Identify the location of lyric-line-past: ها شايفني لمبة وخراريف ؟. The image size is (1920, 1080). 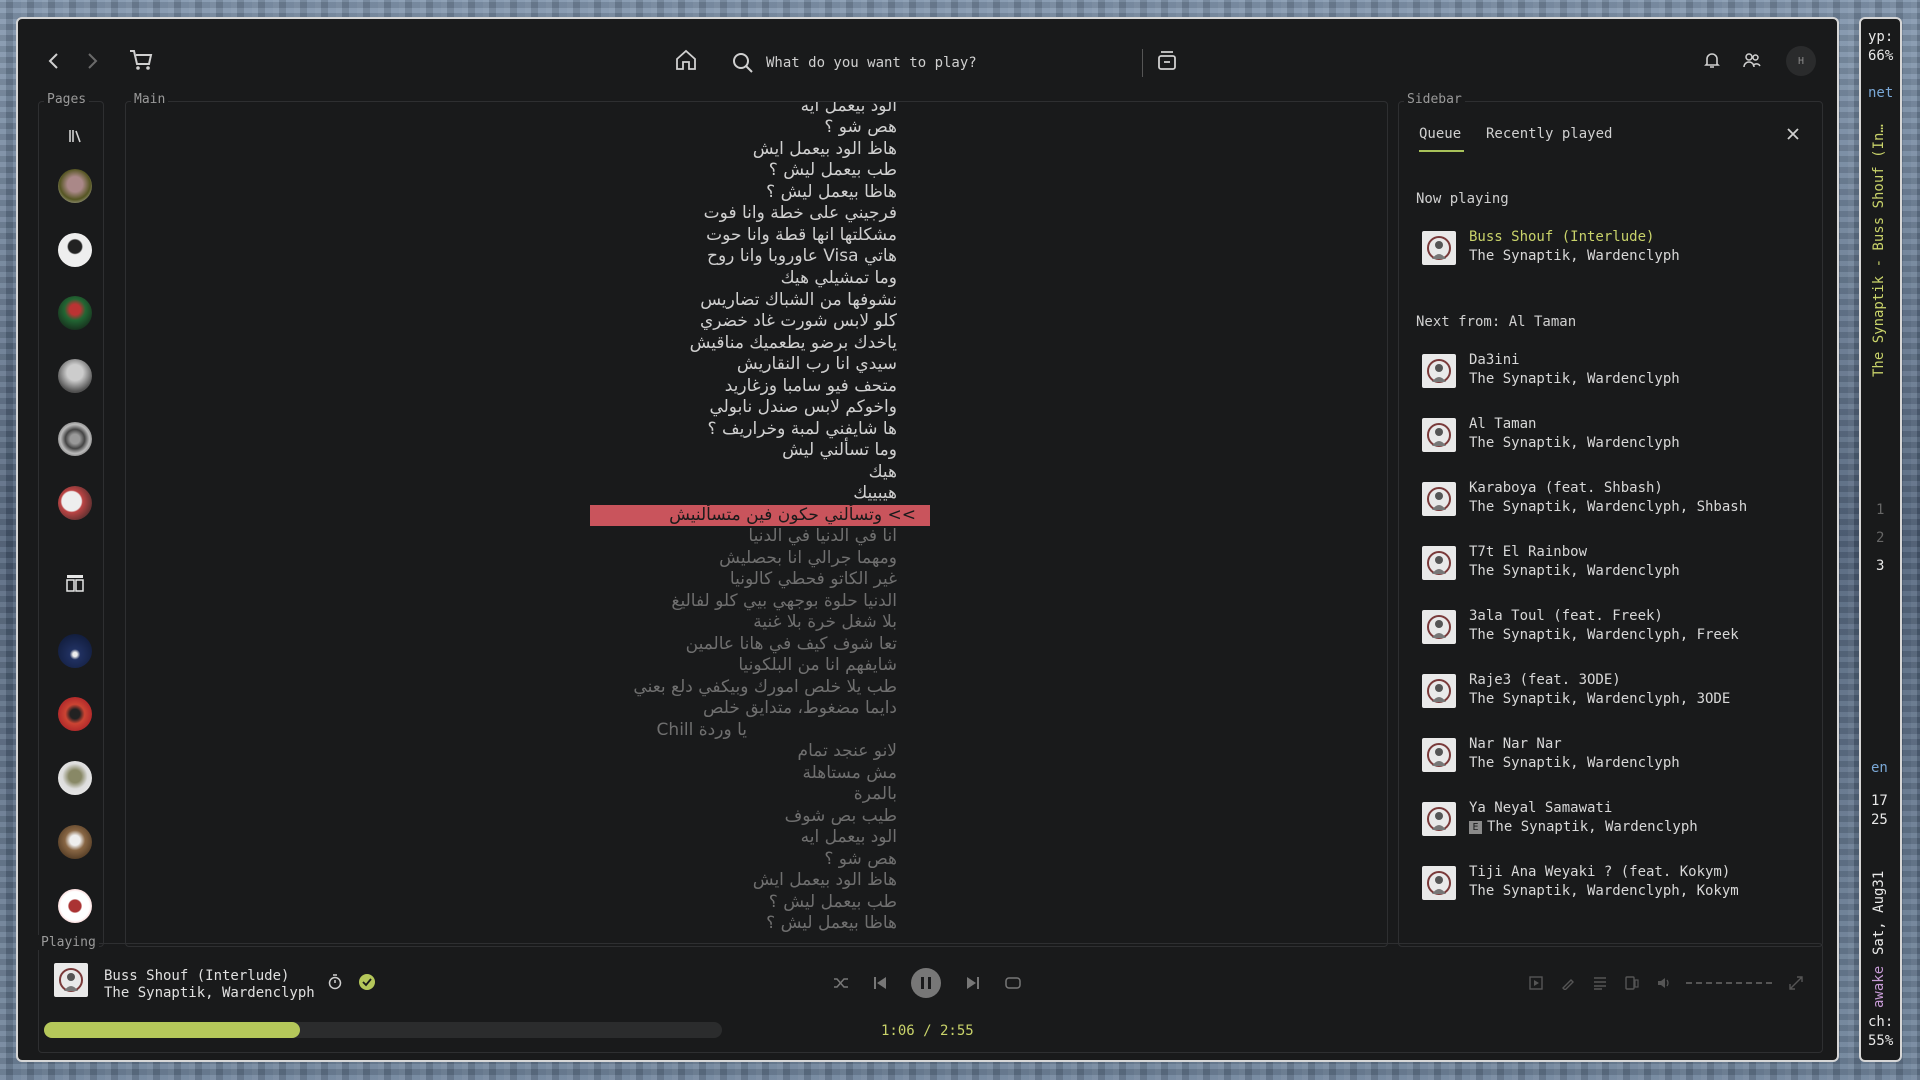
(802, 429).